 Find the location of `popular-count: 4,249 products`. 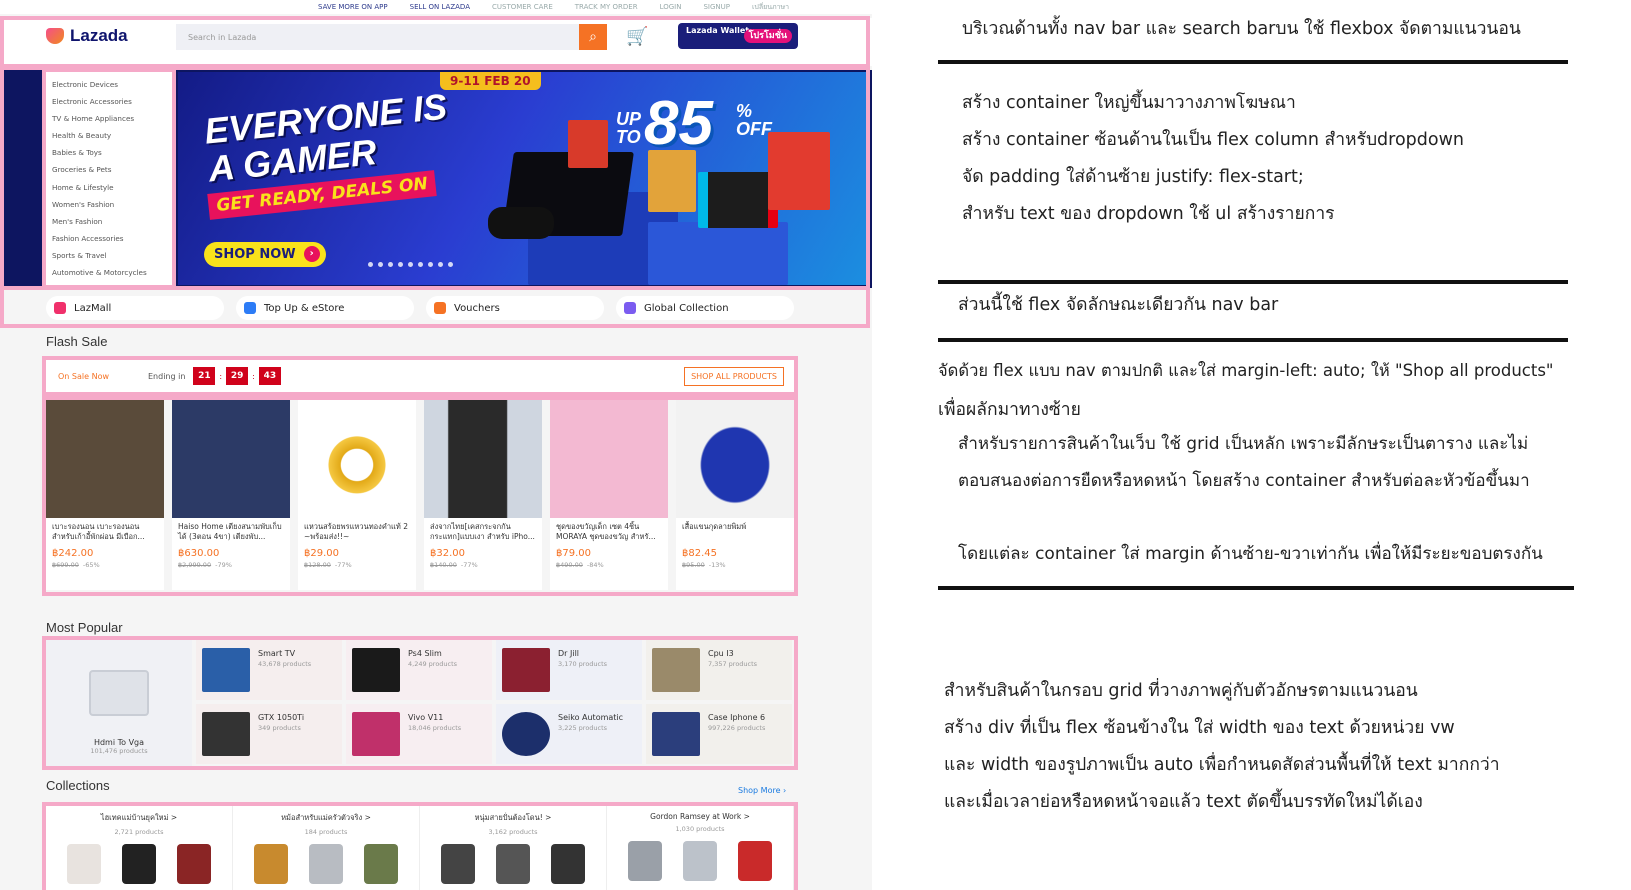

popular-count: 4,249 products is located at coordinates (433, 664).